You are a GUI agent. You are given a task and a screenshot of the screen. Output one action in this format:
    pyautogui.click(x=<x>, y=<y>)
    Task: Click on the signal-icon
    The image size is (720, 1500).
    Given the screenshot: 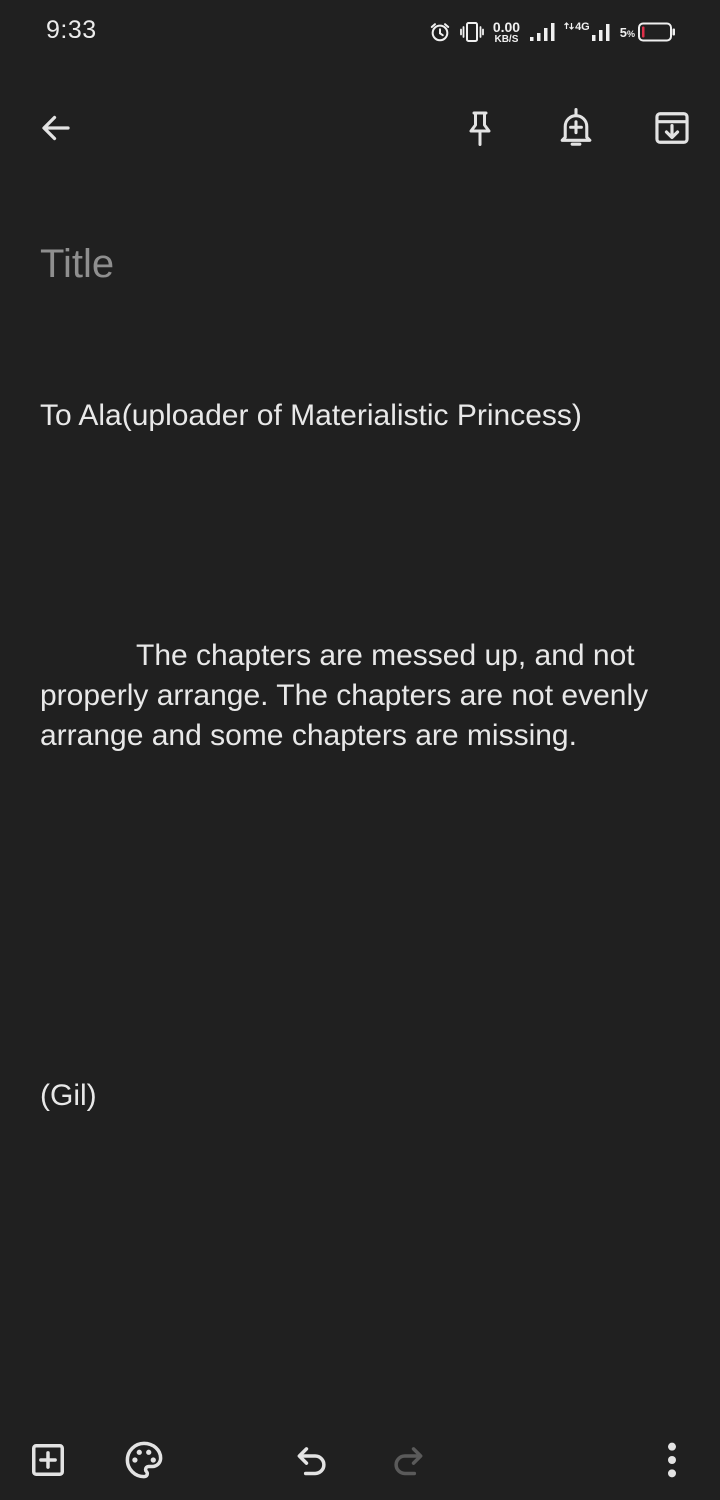 What is the action you would take?
    pyautogui.click(x=542, y=32)
    